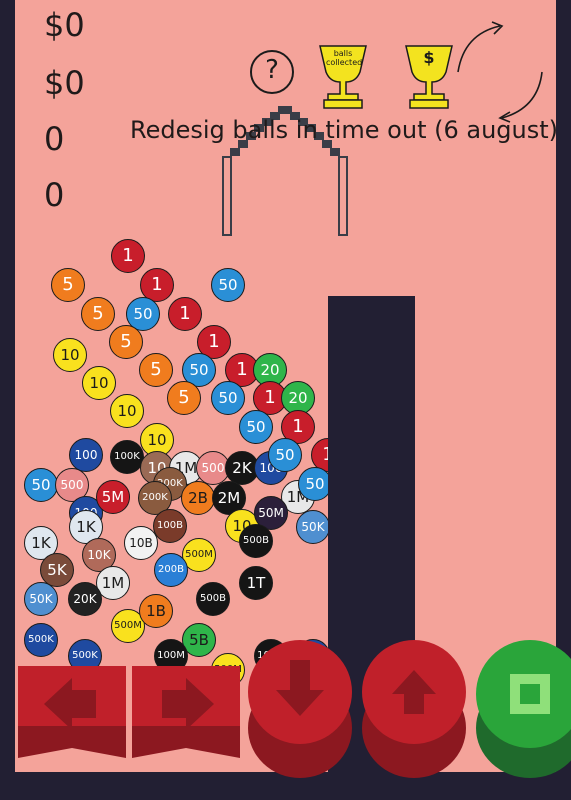 Image resolution: width=571 pixels, height=800 pixels. I want to click on ball-54: 200B, so click(171, 570).